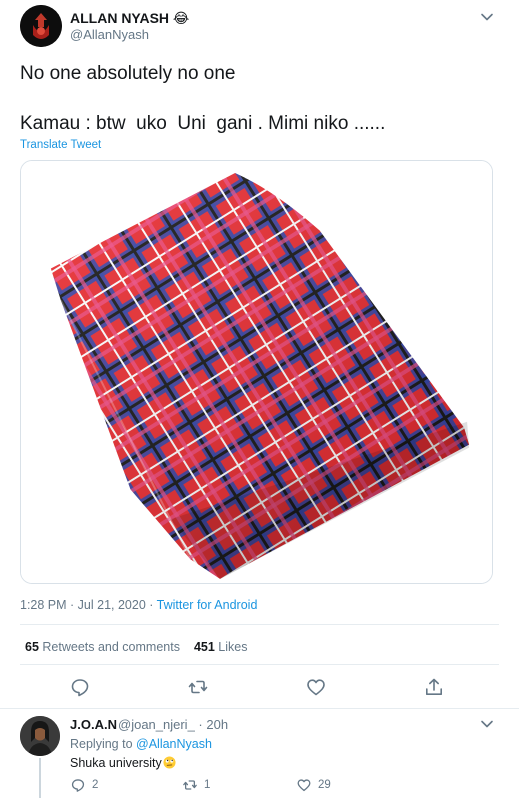  I want to click on reply-author-handle: @joan_njeri_ · 20h, so click(173, 724).